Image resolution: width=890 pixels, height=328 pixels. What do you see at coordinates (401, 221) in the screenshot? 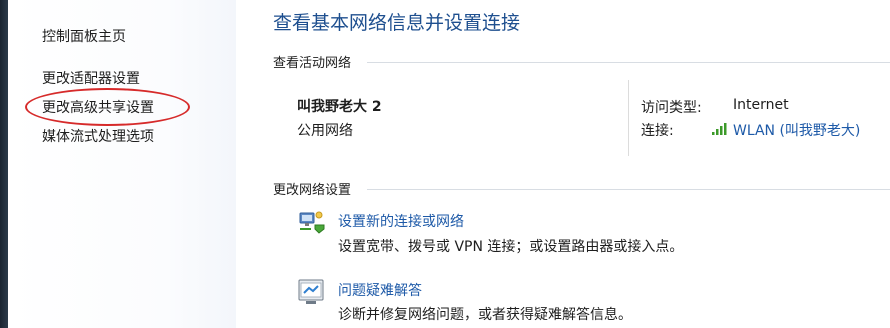
I see `setup-new-connection-link: 设置新的连接或网络` at bounding box center [401, 221].